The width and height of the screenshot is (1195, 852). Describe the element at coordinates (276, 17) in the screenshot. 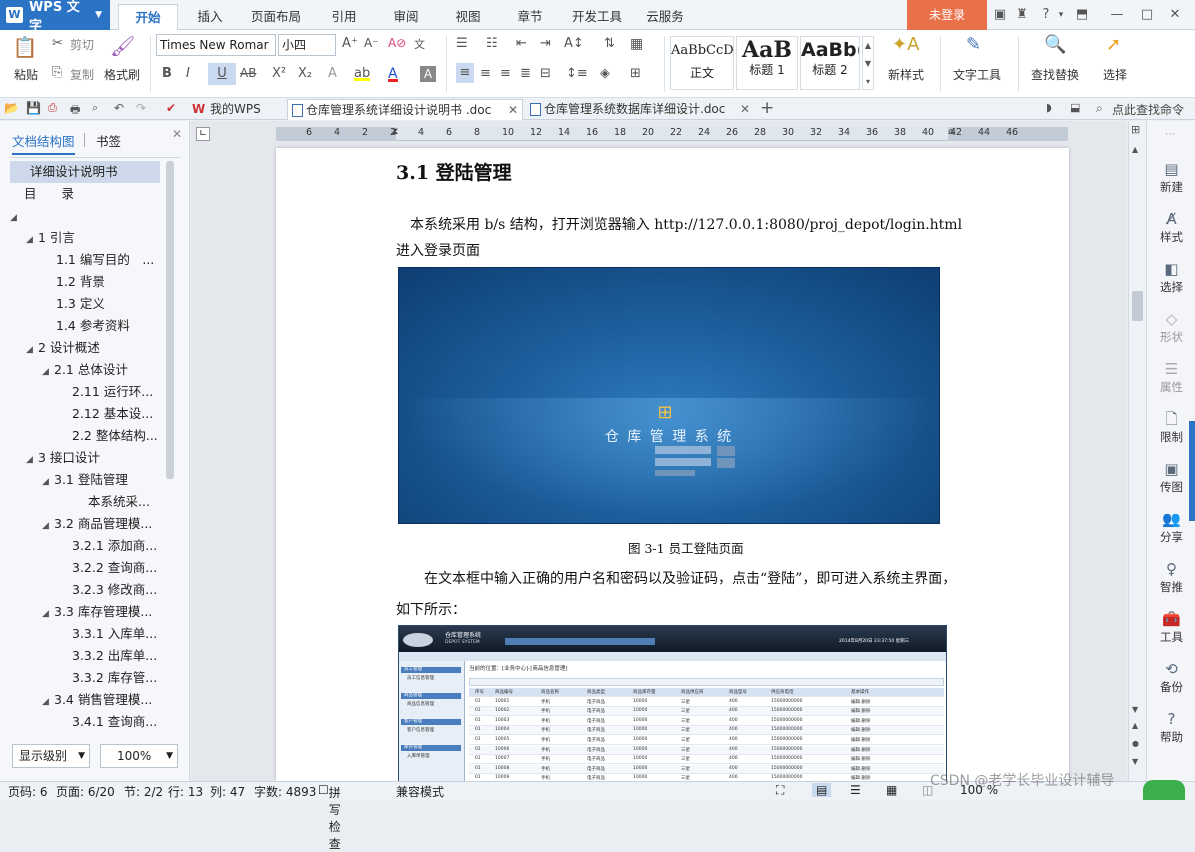

I see `tab-page-layout: 页面布局` at that location.